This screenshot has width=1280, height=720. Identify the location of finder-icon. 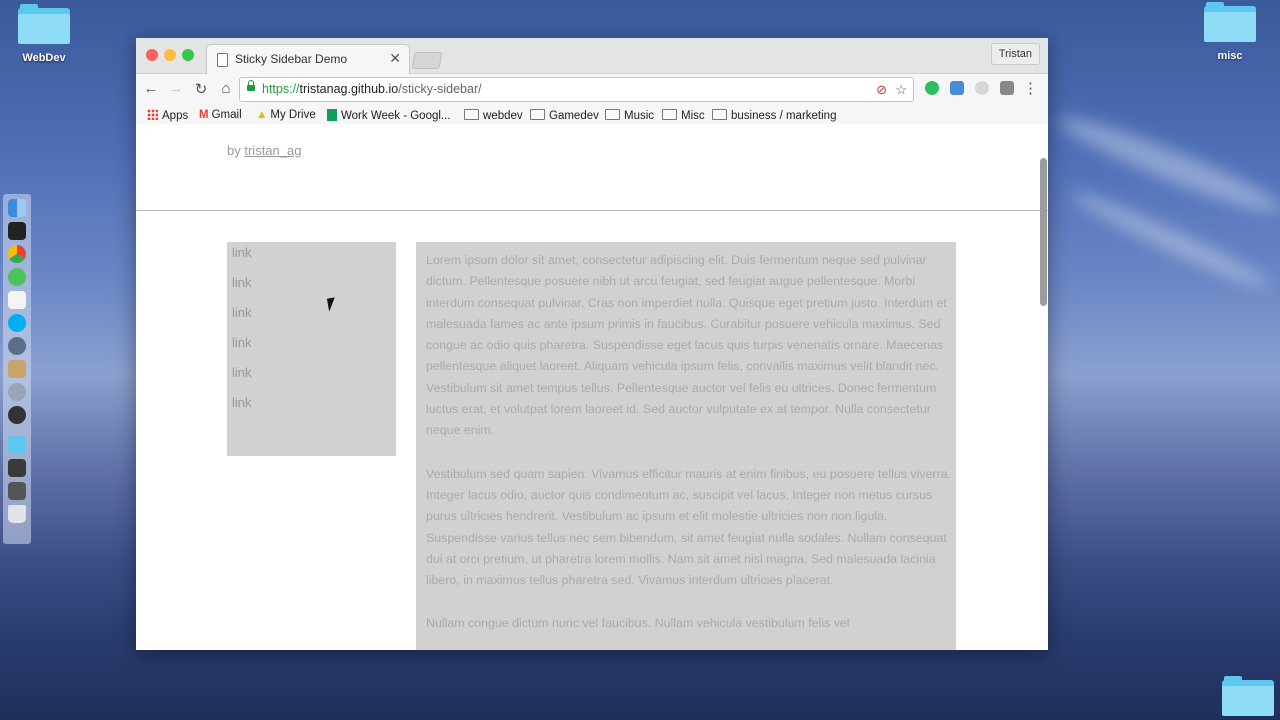
(17, 208).